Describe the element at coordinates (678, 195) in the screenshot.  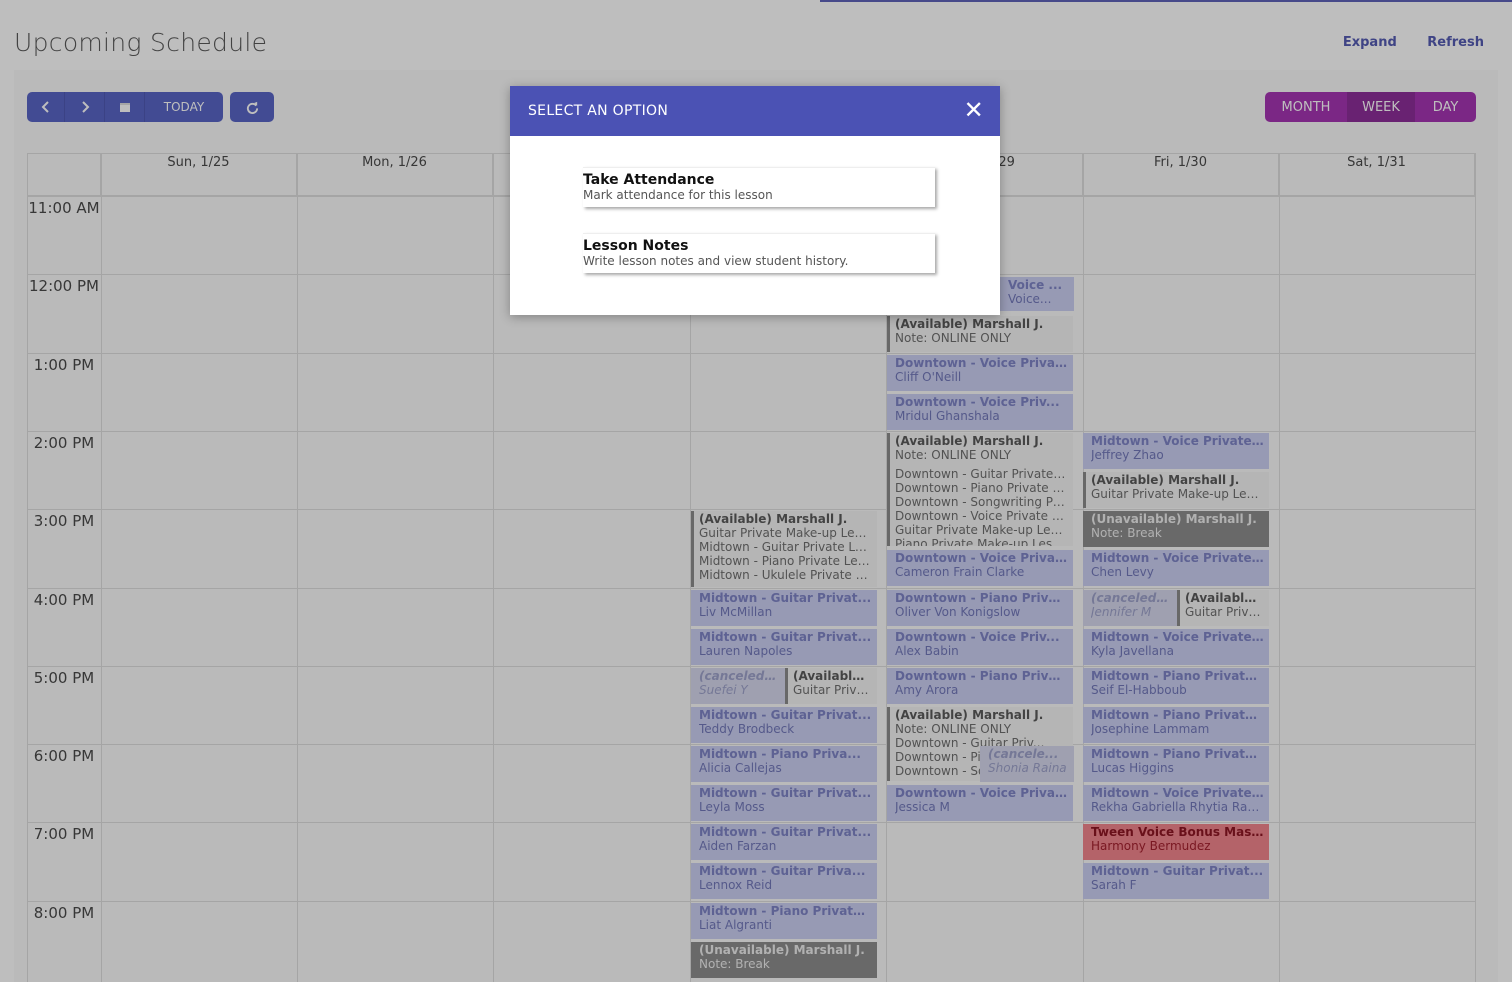
I see `option-description: Mark attendance for this lesson` at that location.